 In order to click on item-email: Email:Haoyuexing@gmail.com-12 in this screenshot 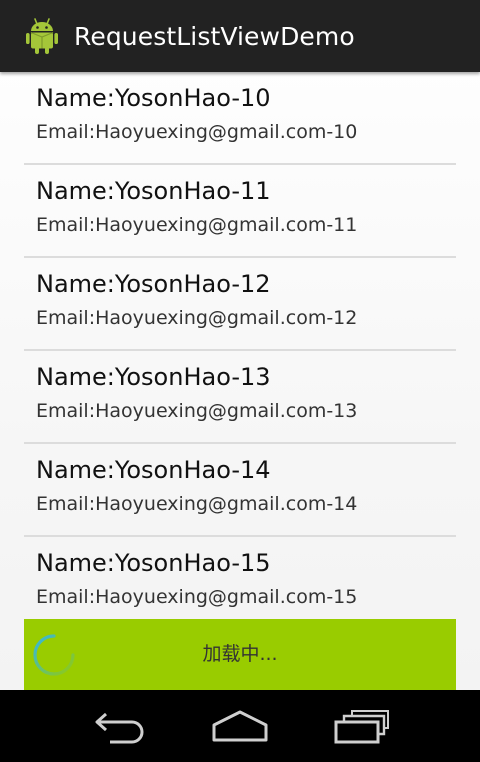, I will do `click(197, 318)`.